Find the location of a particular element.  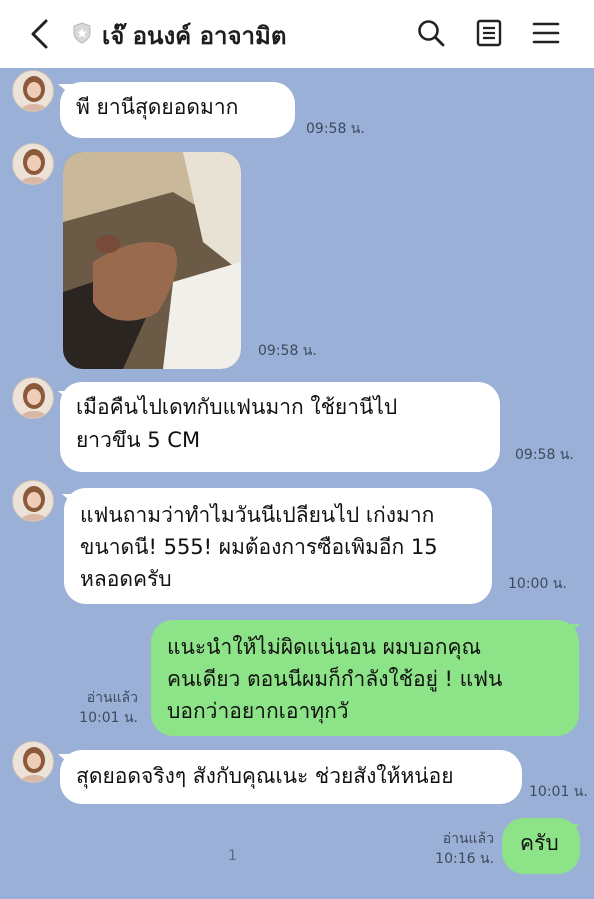

message-text-line: ยาวขึน 5 CM is located at coordinates (138, 440).